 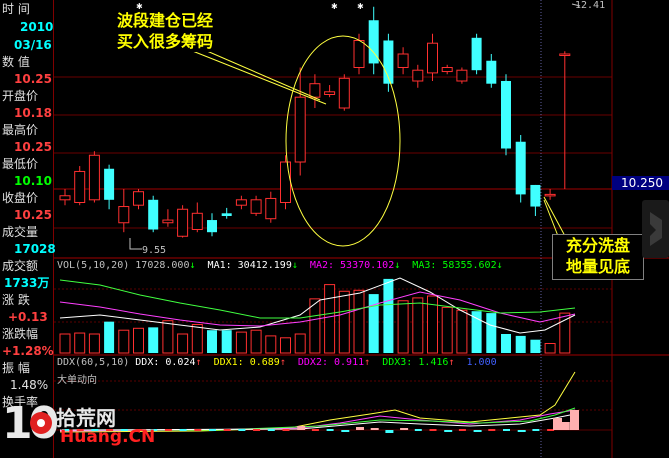 I want to click on scroll-handle, so click(x=655, y=229).